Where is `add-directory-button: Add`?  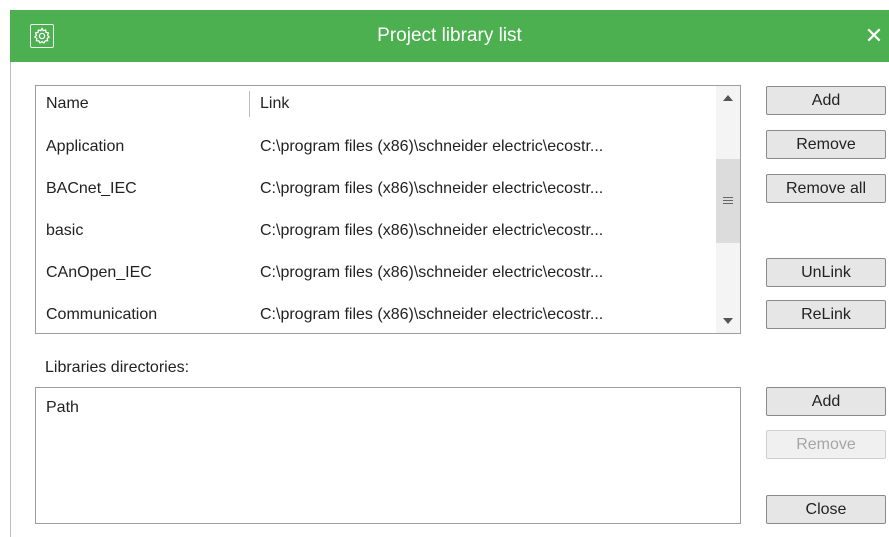
add-directory-button: Add is located at coordinates (826, 401).